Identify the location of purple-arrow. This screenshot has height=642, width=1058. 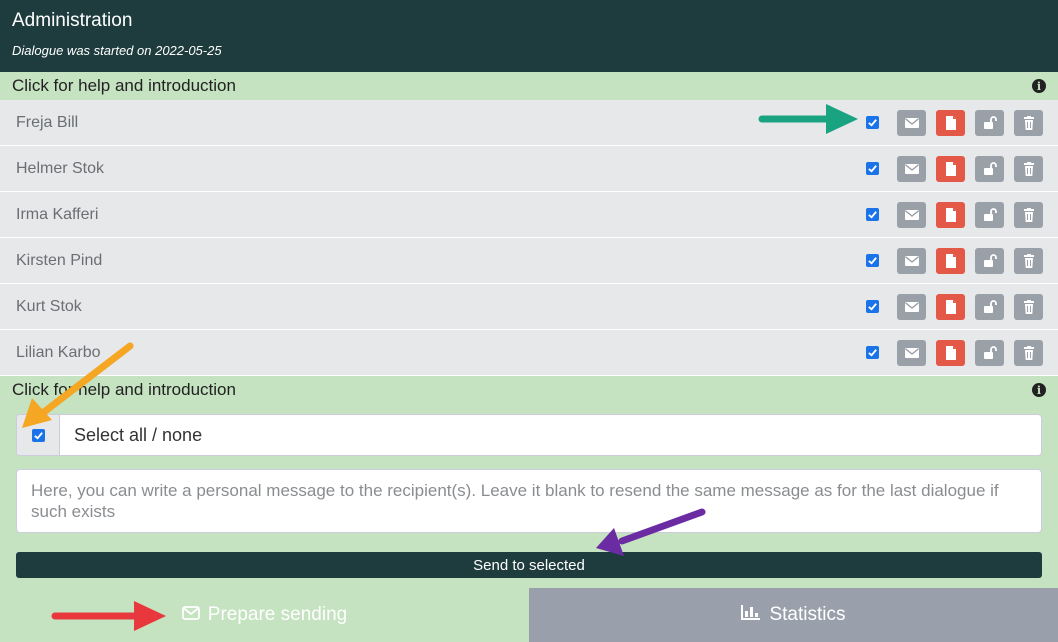
(651, 532).